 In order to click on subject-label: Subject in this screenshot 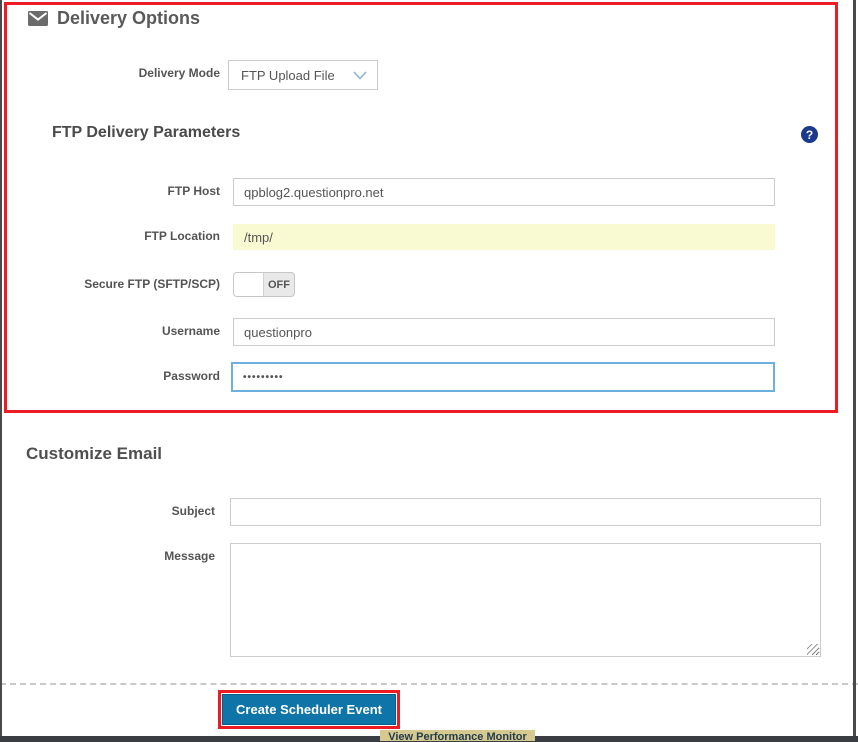, I will do `click(193, 511)`.